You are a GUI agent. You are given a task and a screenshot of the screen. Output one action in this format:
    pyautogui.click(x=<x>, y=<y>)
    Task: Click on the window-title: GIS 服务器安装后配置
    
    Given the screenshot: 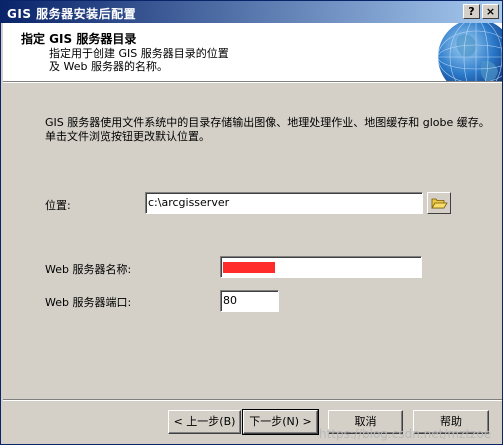 What is the action you would take?
    pyautogui.click(x=72, y=14)
    